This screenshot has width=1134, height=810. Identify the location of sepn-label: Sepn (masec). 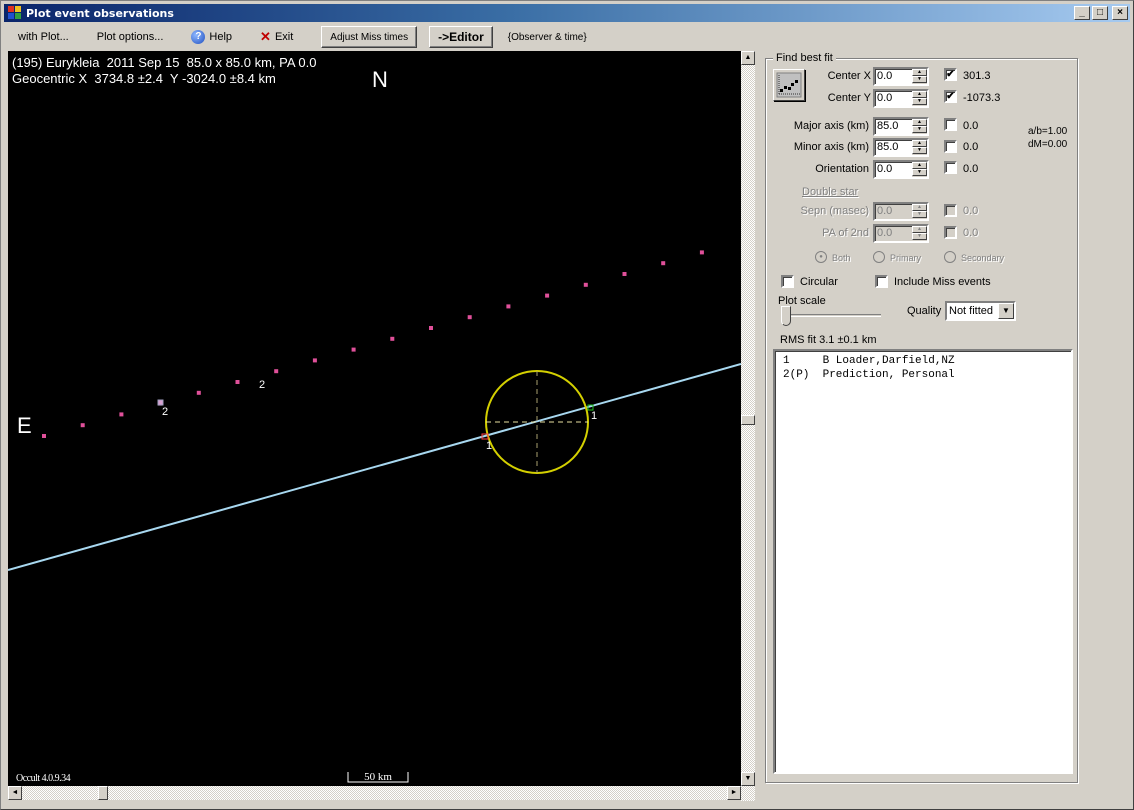
(834, 211).